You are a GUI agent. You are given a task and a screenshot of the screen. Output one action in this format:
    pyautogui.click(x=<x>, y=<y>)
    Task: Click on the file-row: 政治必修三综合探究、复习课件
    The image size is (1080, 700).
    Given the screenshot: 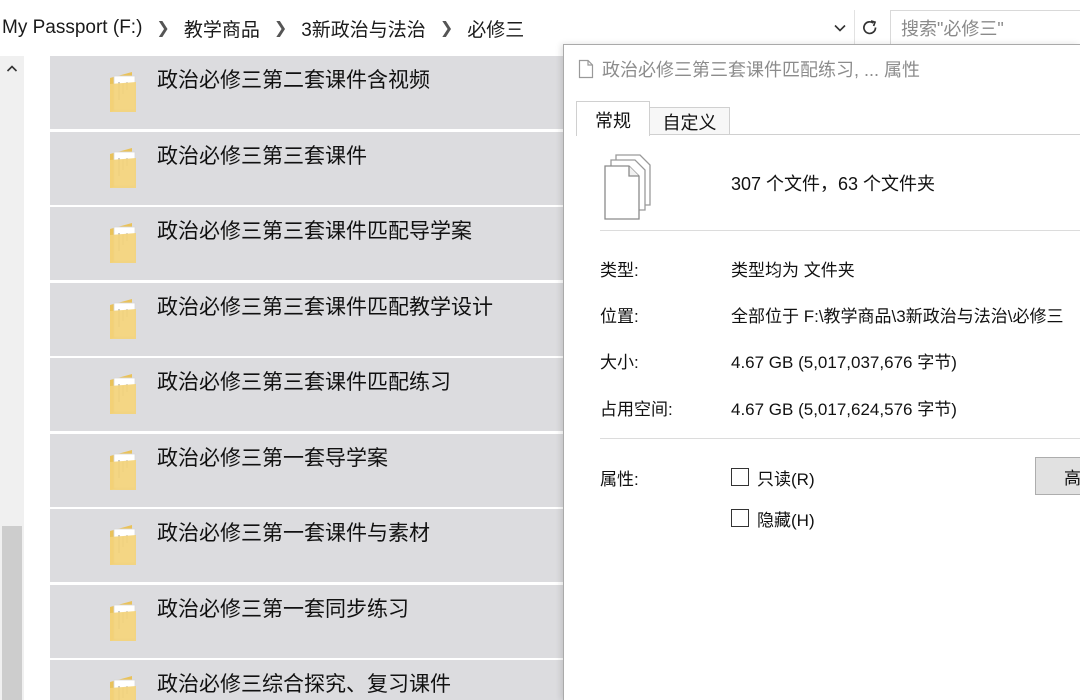 What is the action you would take?
    pyautogui.click(x=307, y=680)
    